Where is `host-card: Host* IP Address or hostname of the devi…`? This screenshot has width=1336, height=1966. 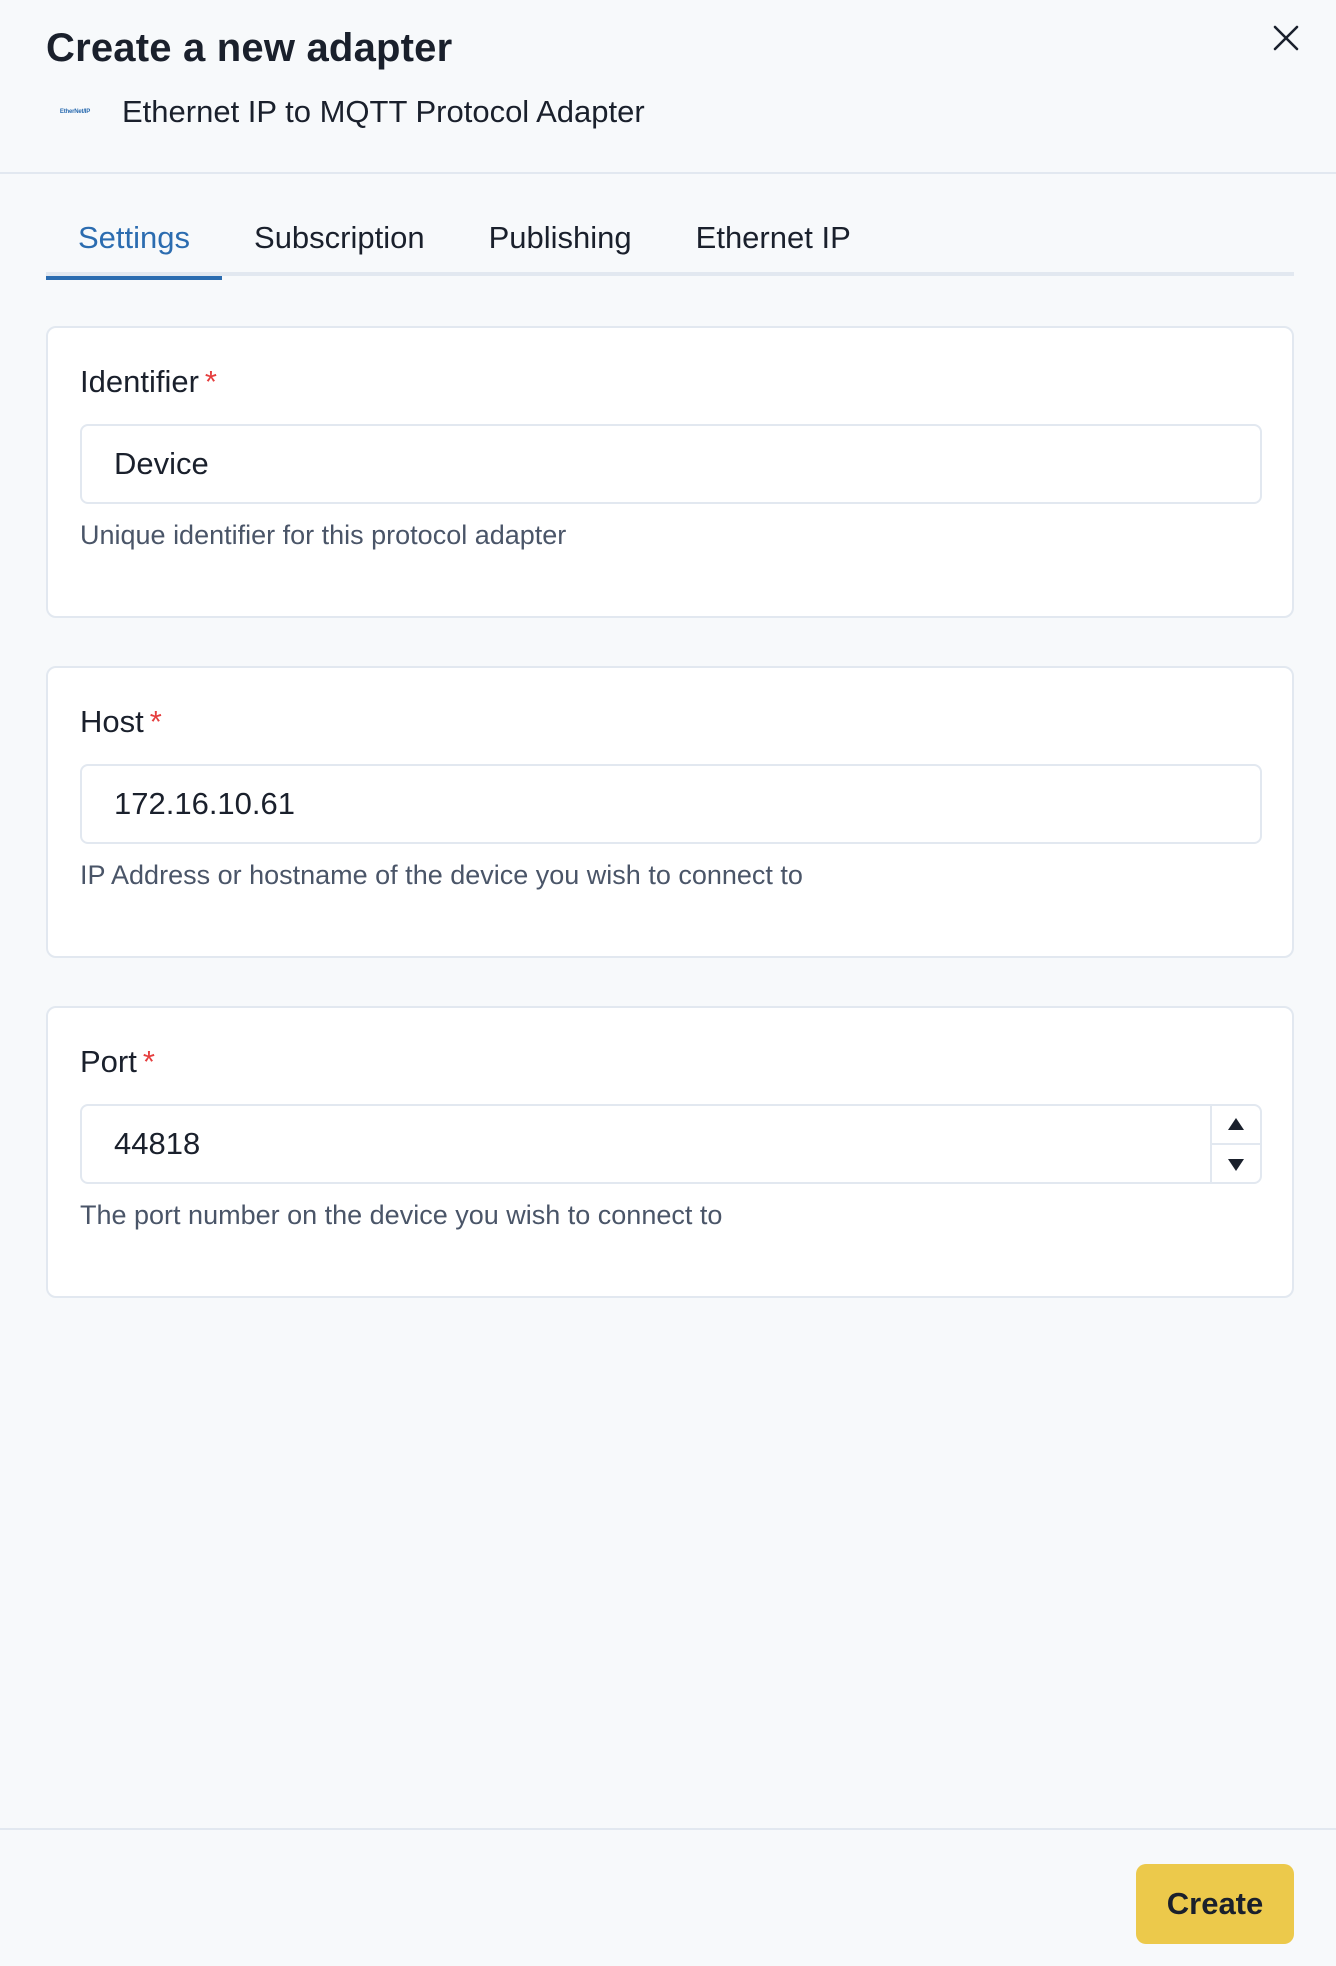 host-card: Host* IP Address or hostname of the devi… is located at coordinates (670, 812).